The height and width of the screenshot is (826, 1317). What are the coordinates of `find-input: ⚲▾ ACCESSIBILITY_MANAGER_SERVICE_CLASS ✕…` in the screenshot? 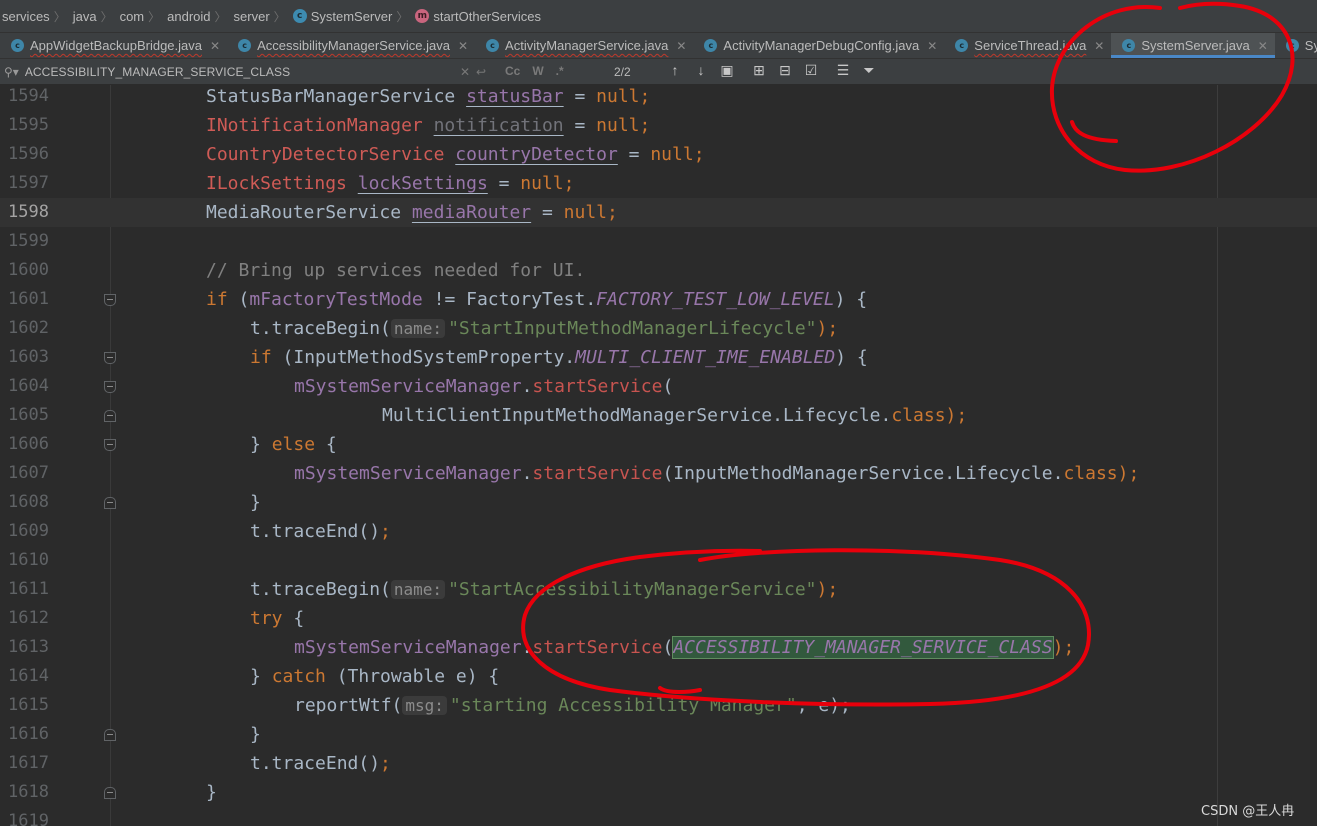 It's located at (290, 72).